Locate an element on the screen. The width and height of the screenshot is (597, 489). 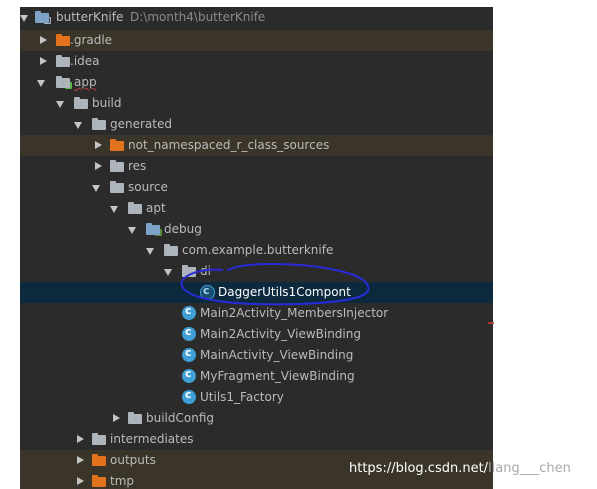
watermark: https://blog.csdn.net/liang___chen is located at coordinates (460, 468).